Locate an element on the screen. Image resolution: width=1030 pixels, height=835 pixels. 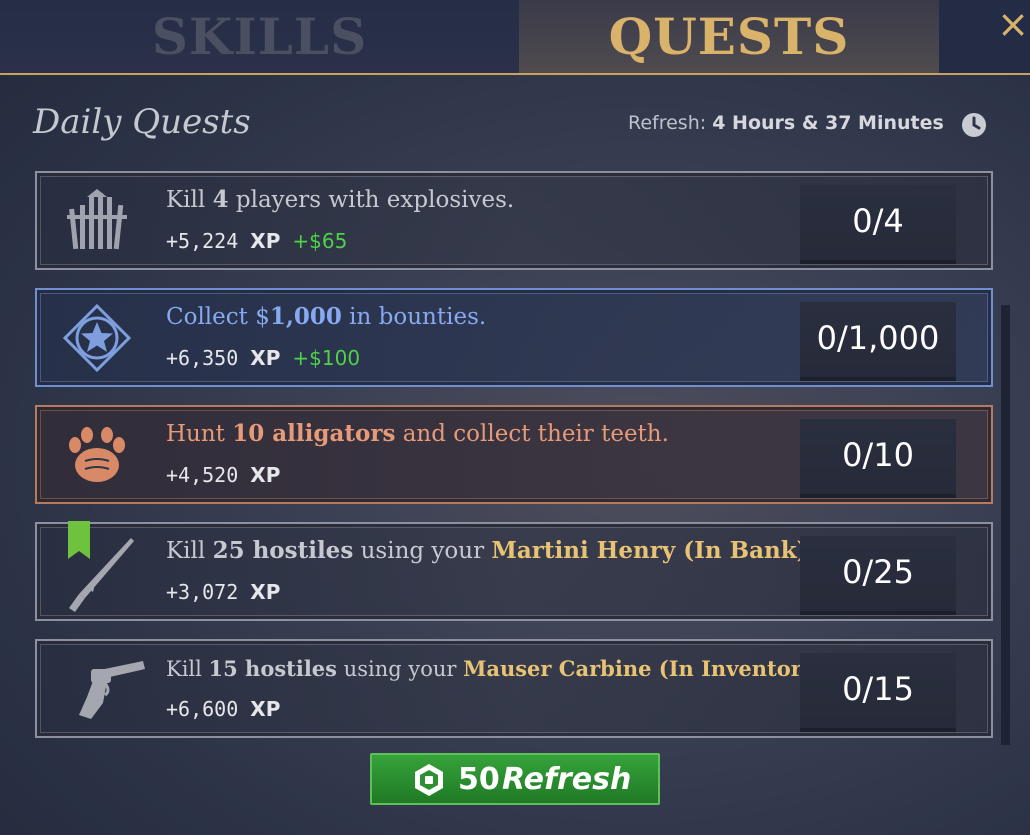
refresh-label: Refresh: is located at coordinates (667, 123).